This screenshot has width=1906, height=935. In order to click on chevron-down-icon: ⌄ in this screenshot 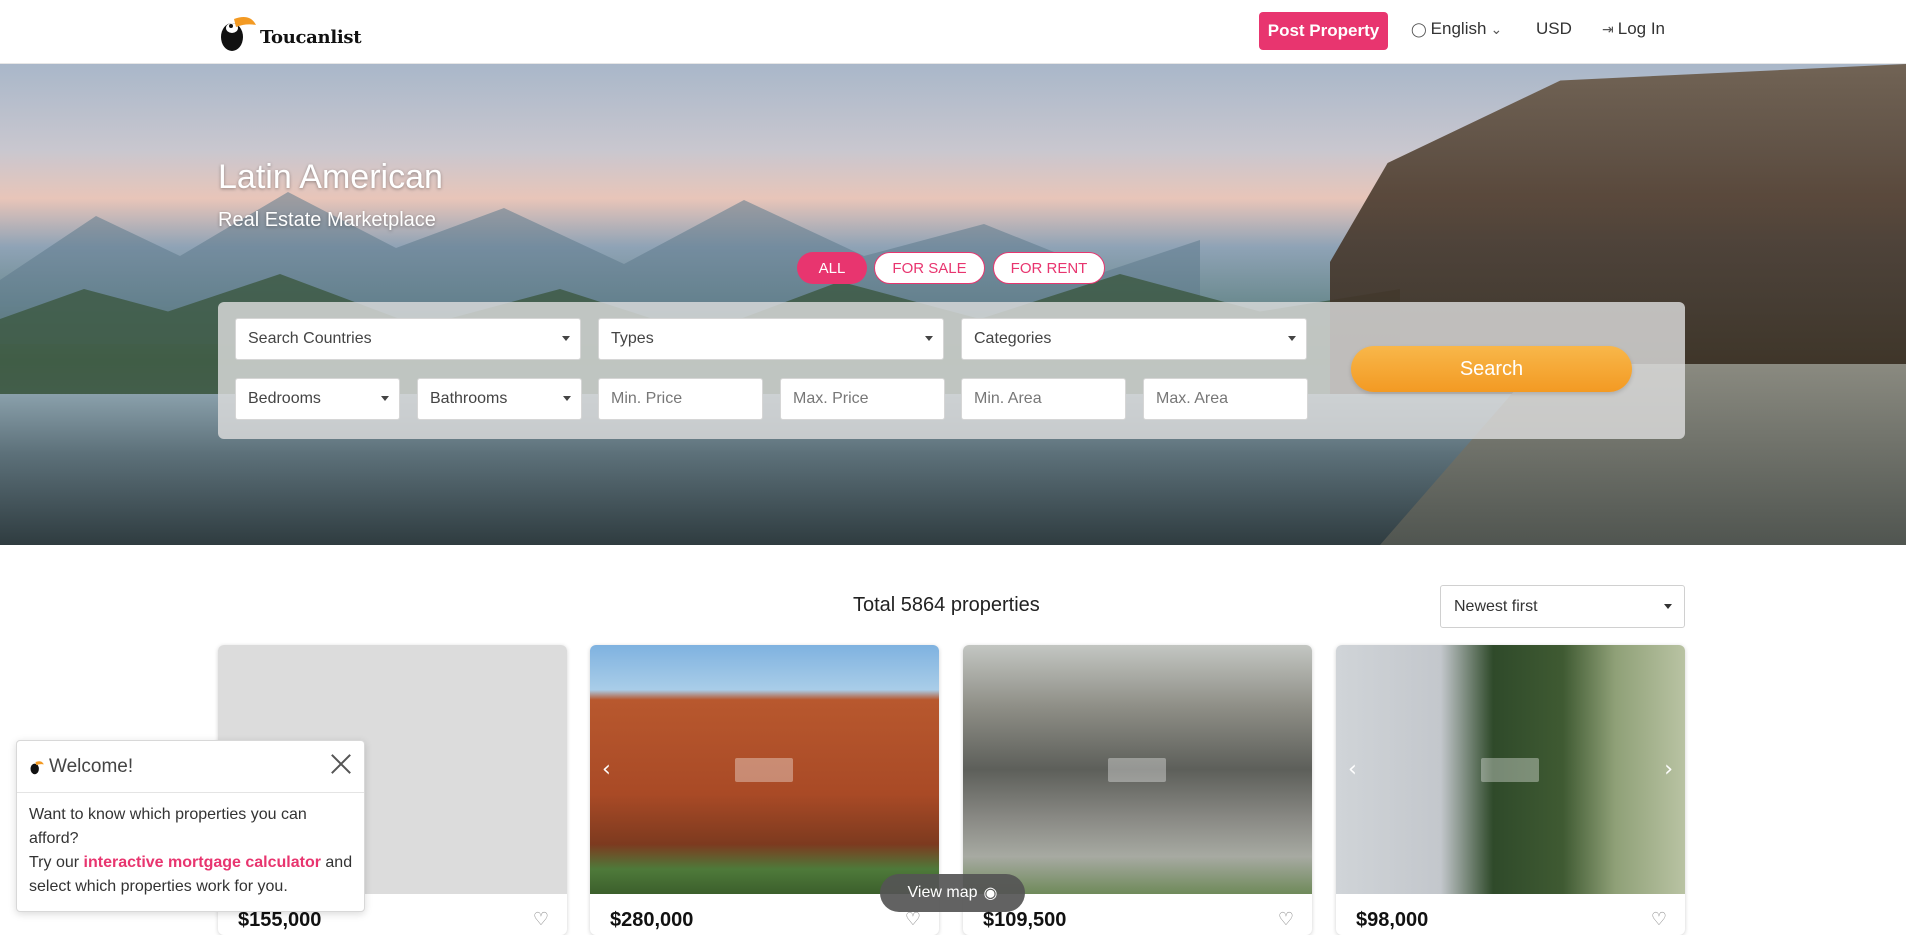, I will do `click(1496, 28)`.